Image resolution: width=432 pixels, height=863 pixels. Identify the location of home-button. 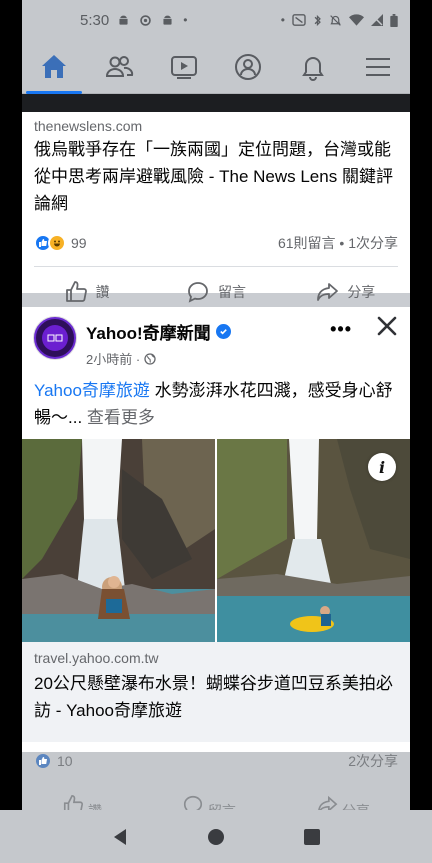
(216, 837).